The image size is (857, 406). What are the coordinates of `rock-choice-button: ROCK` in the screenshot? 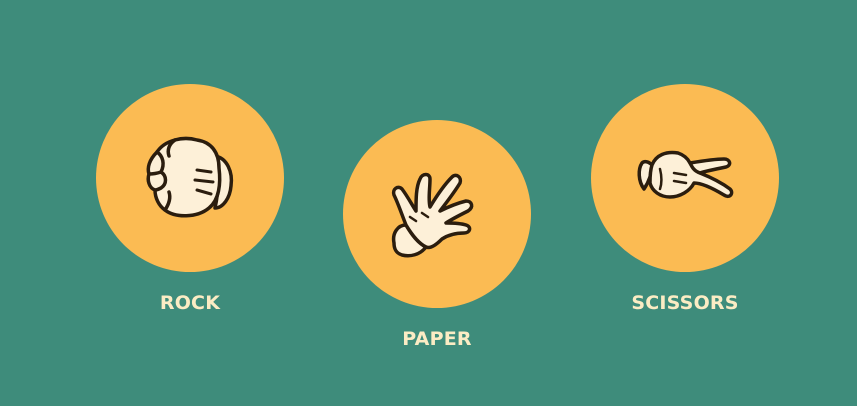 It's located at (190, 199).